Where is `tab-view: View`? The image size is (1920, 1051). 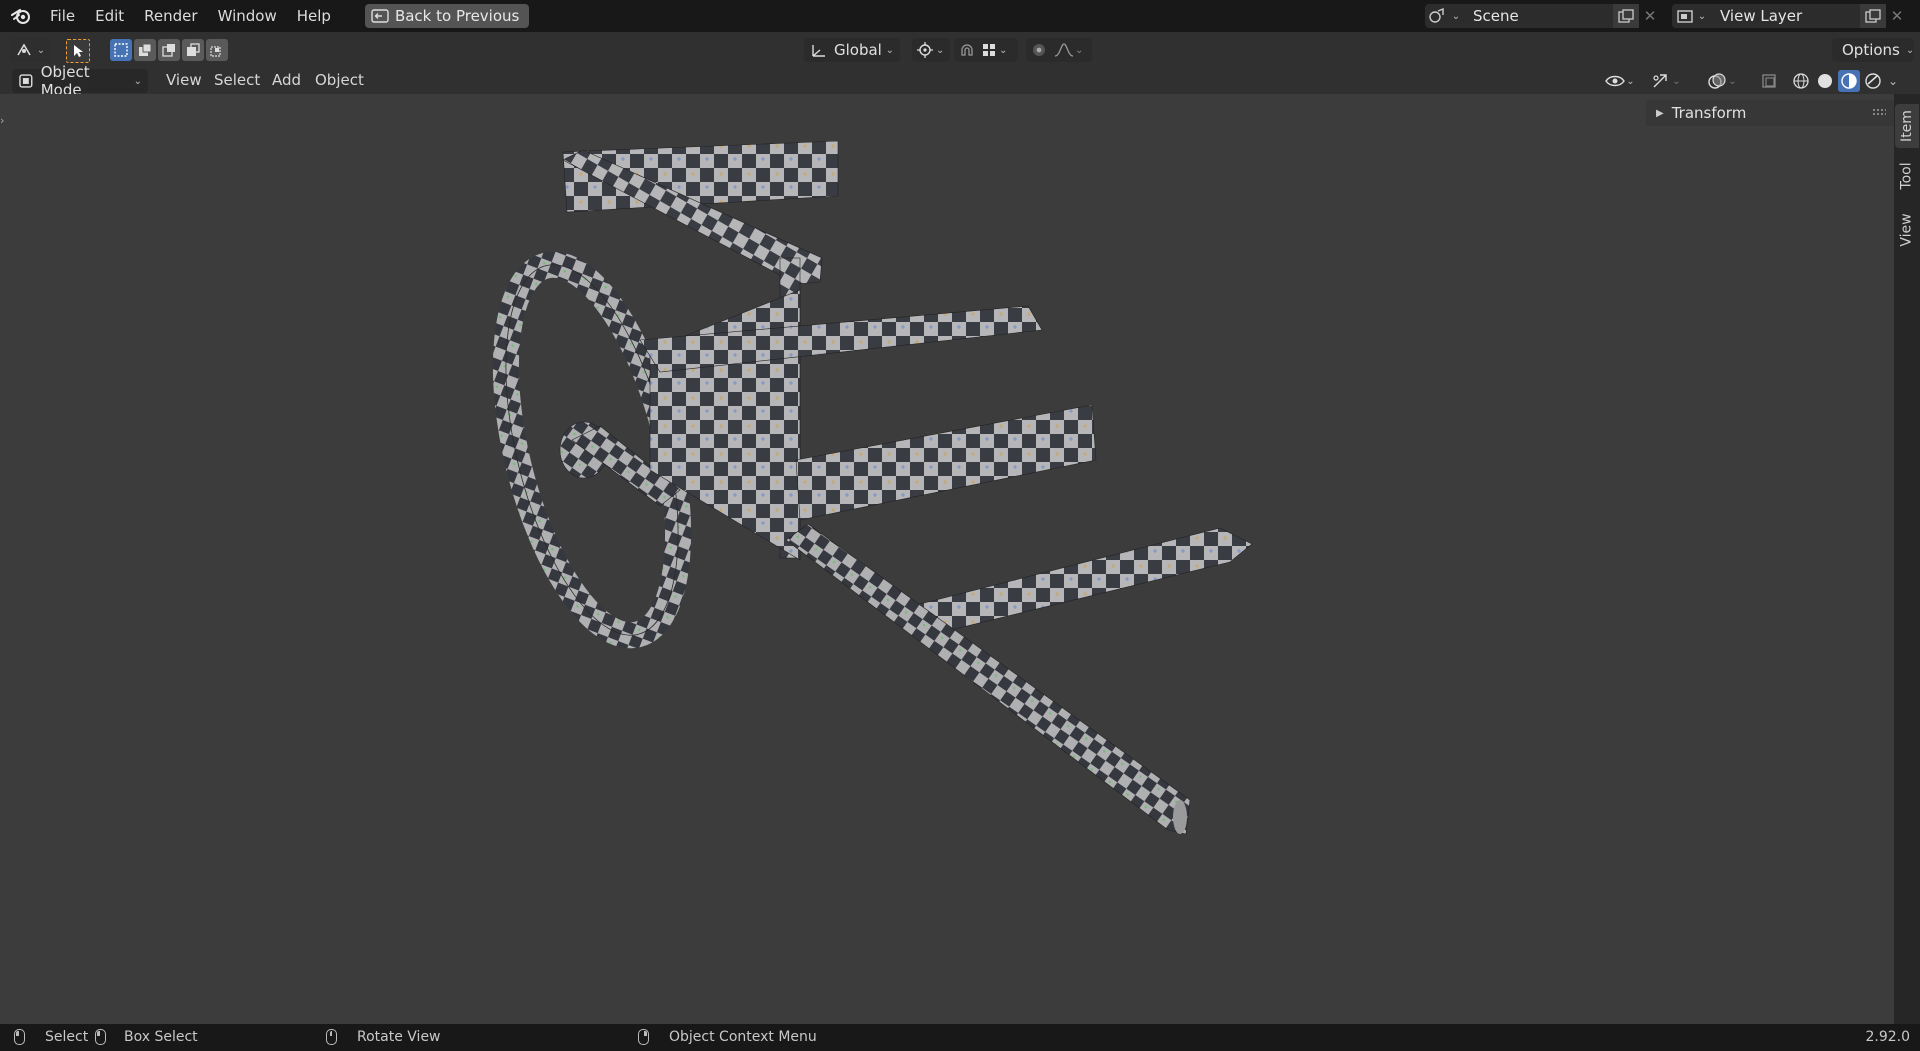 tab-view: View is located at coordinates (1907, 230).